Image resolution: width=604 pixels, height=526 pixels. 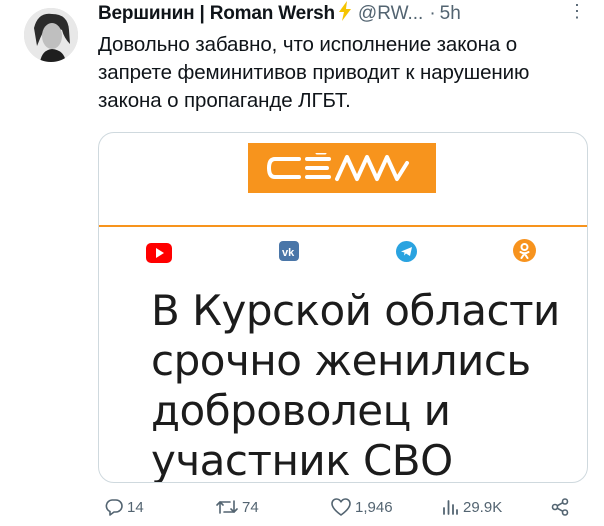 What do you see at coordinates (159, 253) in the screenshot?
I see `youtube-icon` at bounding box center [159, 253].